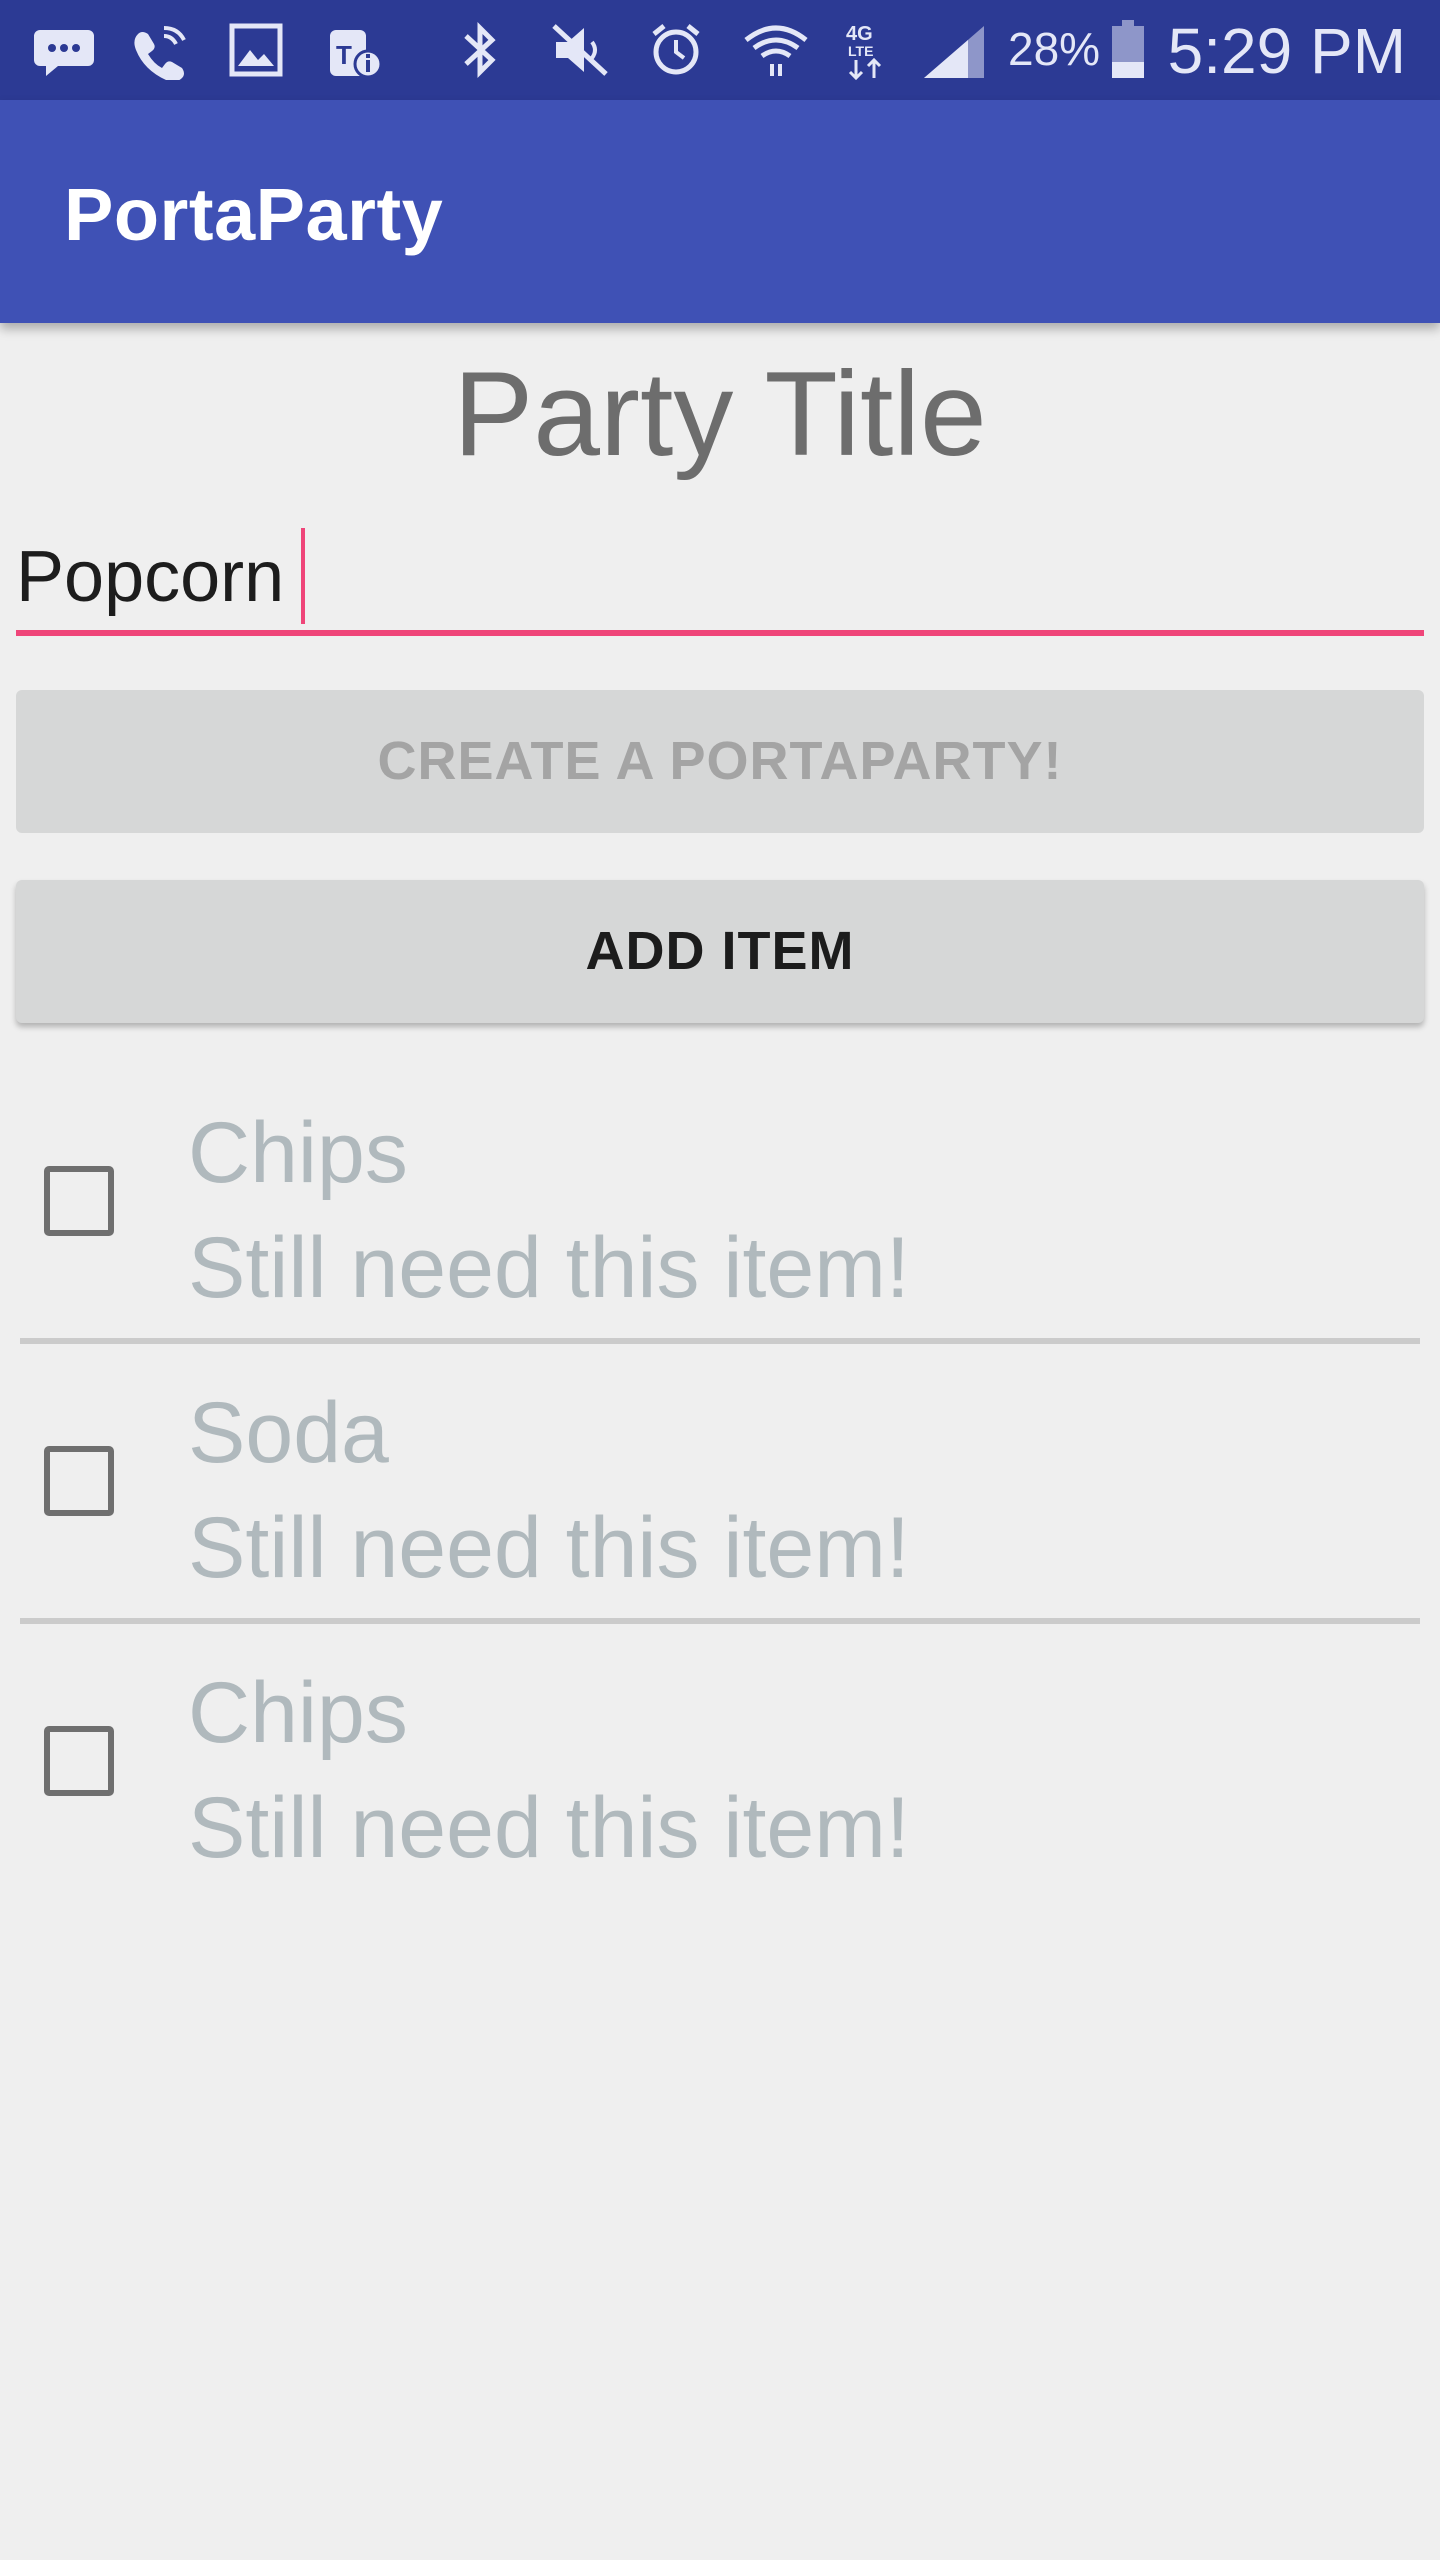  I want to click on mute-icon, so click(580, 50).